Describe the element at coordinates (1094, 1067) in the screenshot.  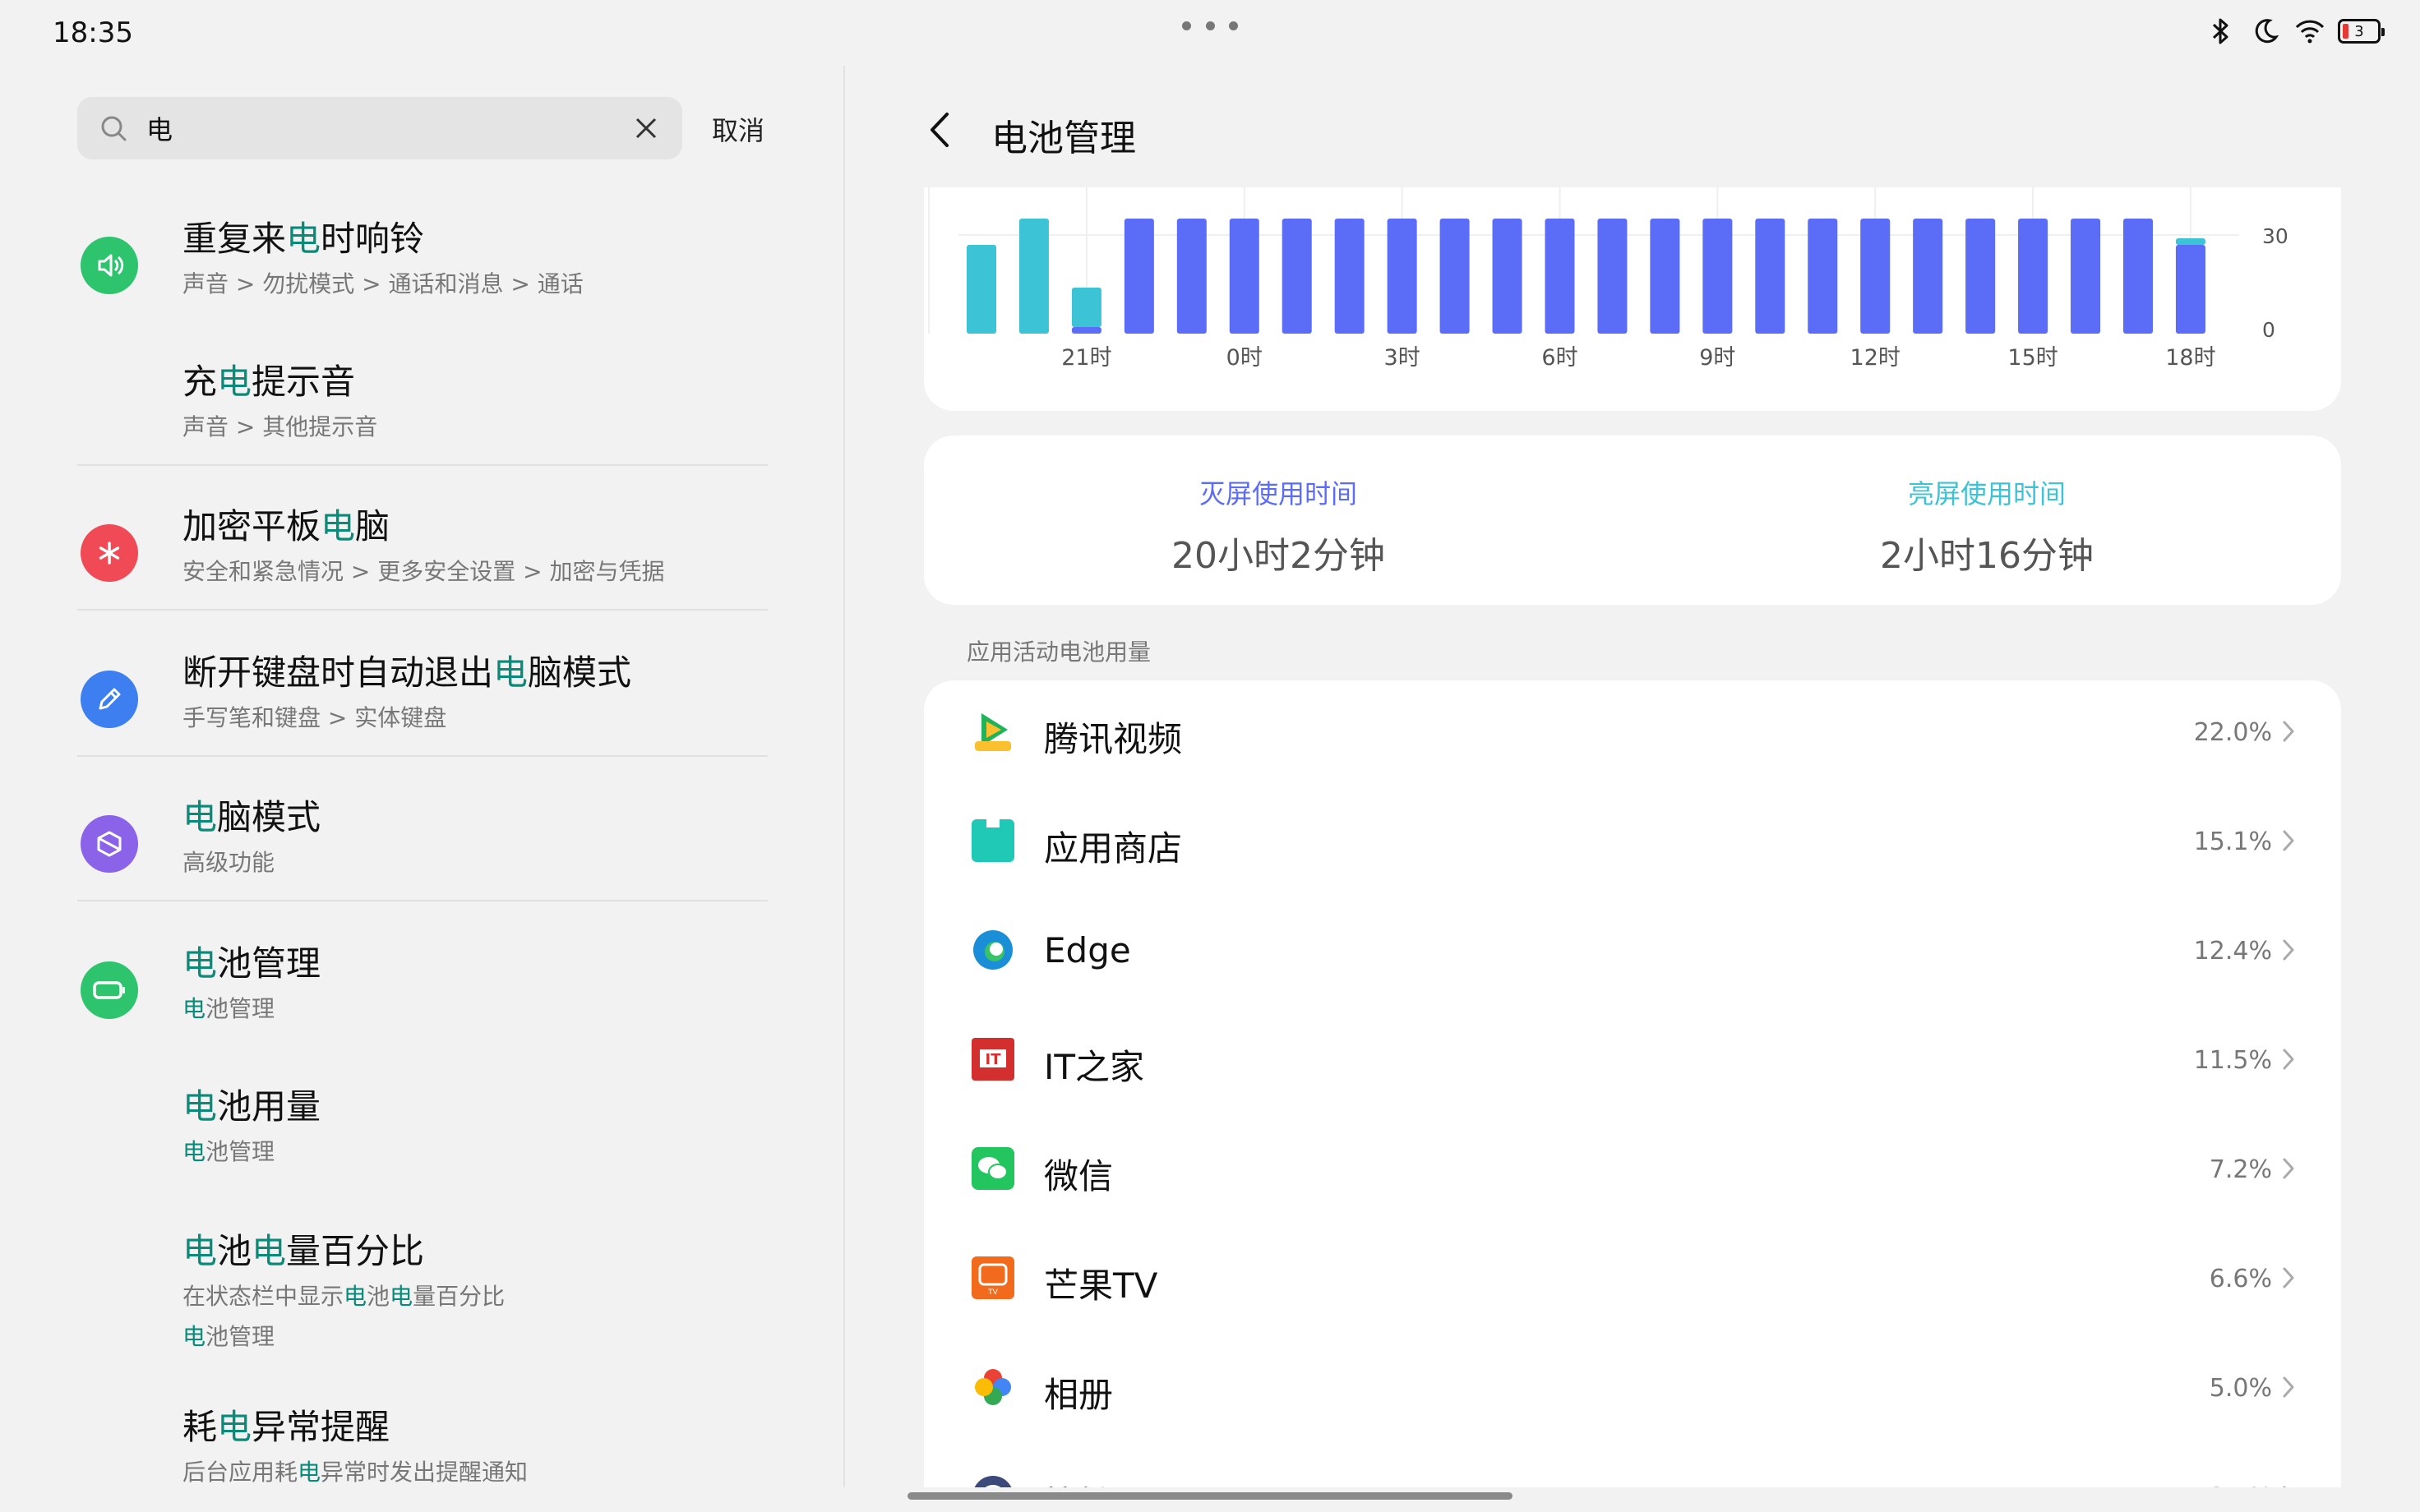
I see `app-name: IT之家` at that location.